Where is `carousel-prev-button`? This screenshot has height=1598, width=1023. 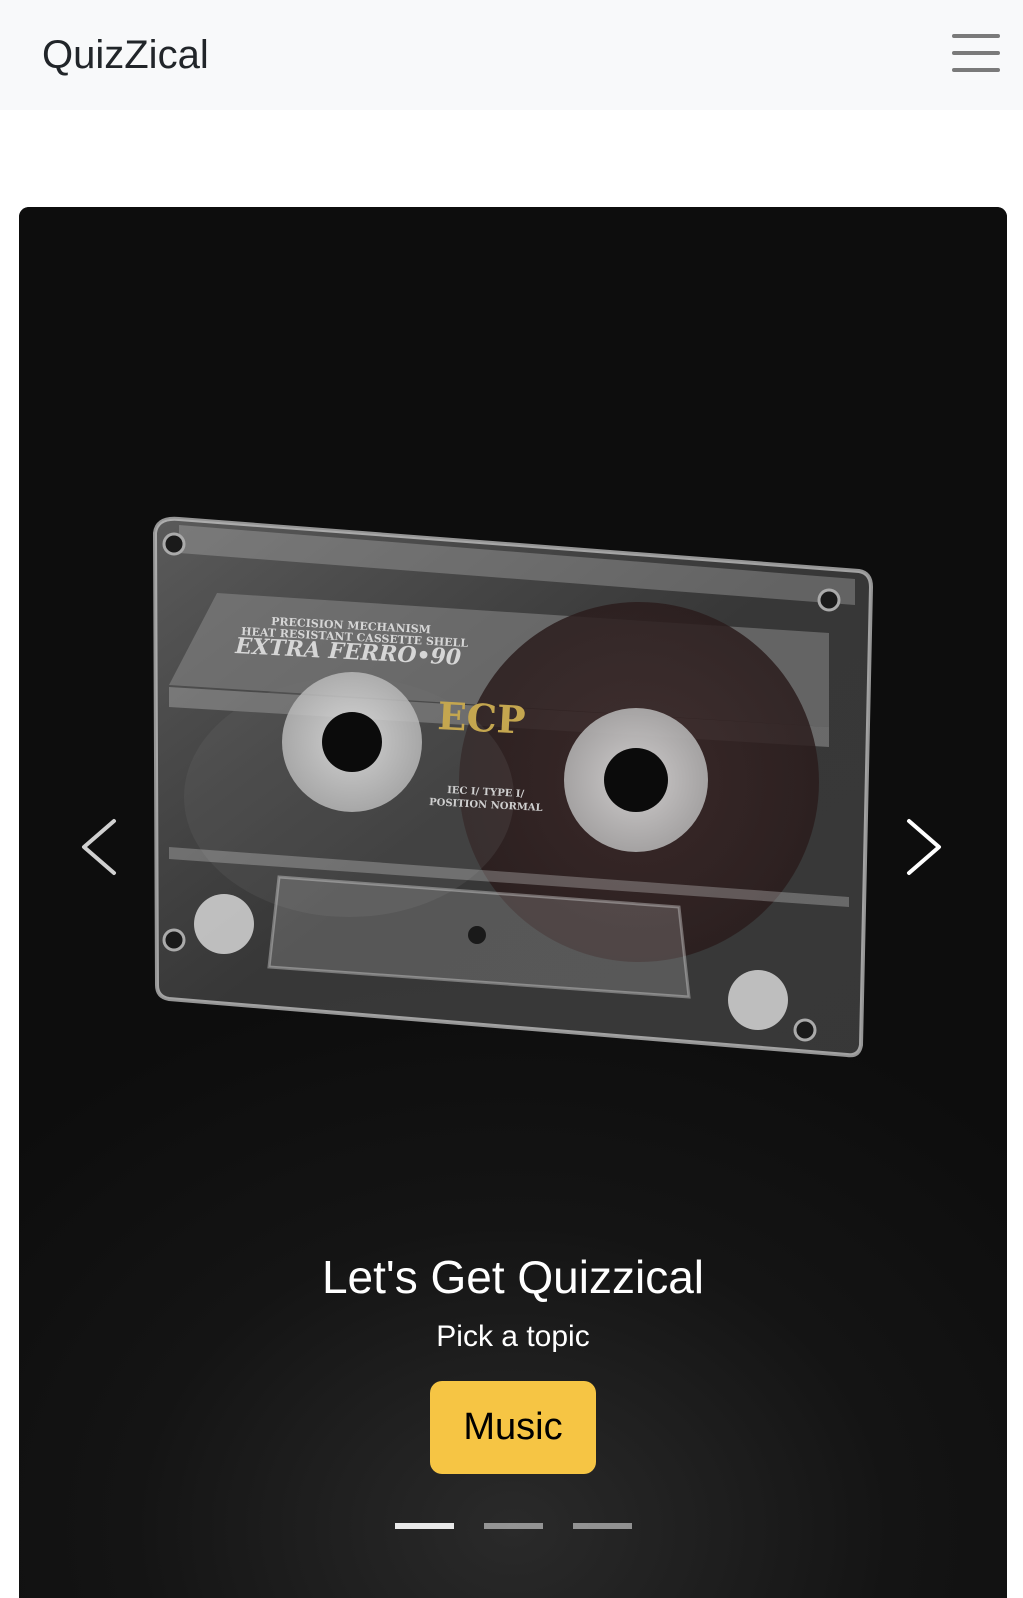
carousel-prev-button is located at coordinates (104, 847).